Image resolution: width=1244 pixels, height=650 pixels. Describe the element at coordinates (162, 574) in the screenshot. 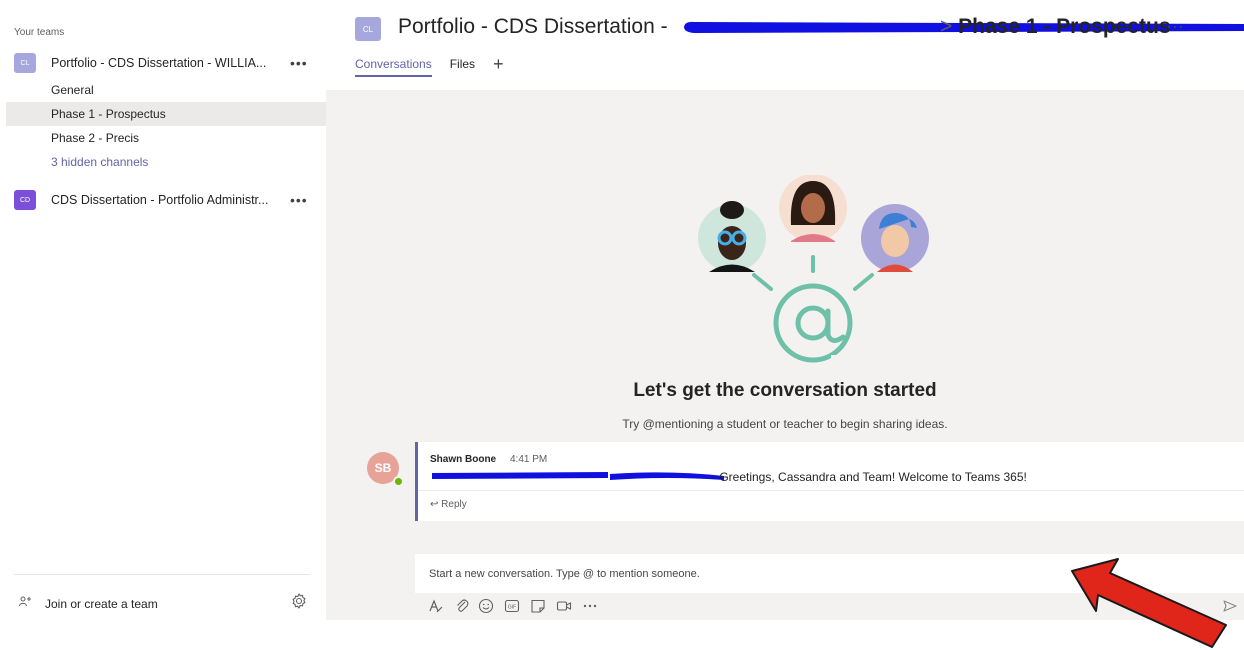

I see `sidebar-divider` at that location.